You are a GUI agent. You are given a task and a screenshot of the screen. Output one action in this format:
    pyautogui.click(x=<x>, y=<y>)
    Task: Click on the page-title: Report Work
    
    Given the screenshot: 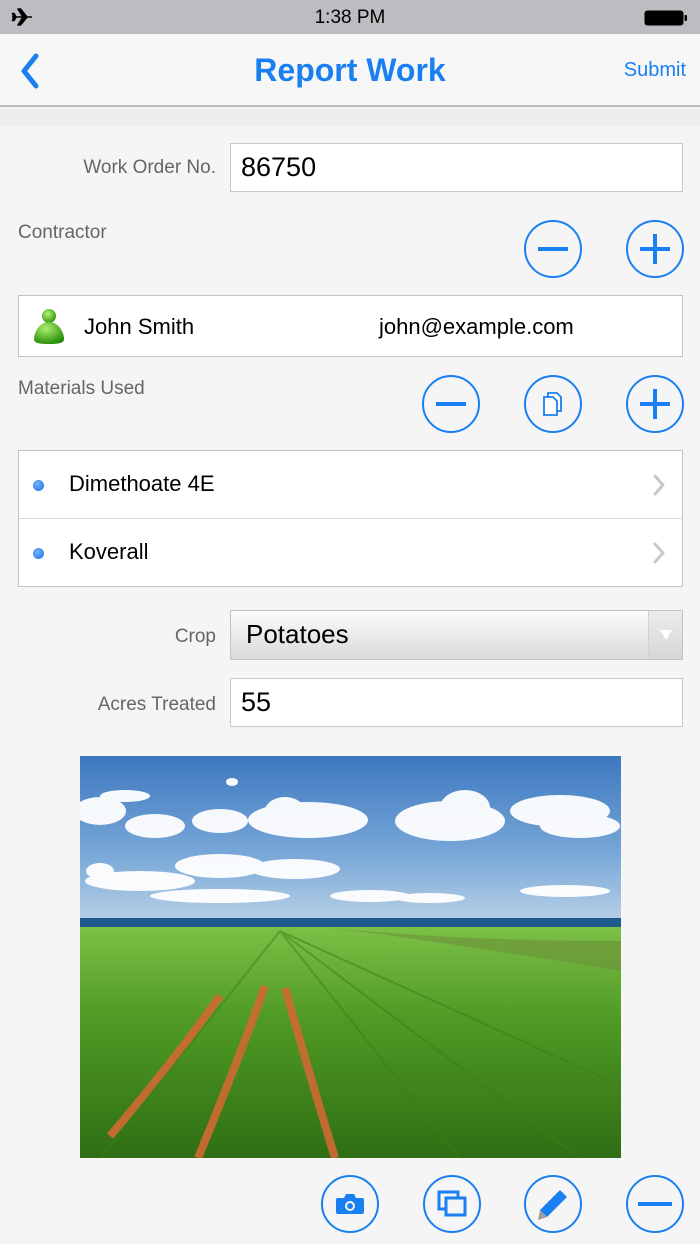 What is the action you would take?
    pyautogui.click(x=350, y=70)
    